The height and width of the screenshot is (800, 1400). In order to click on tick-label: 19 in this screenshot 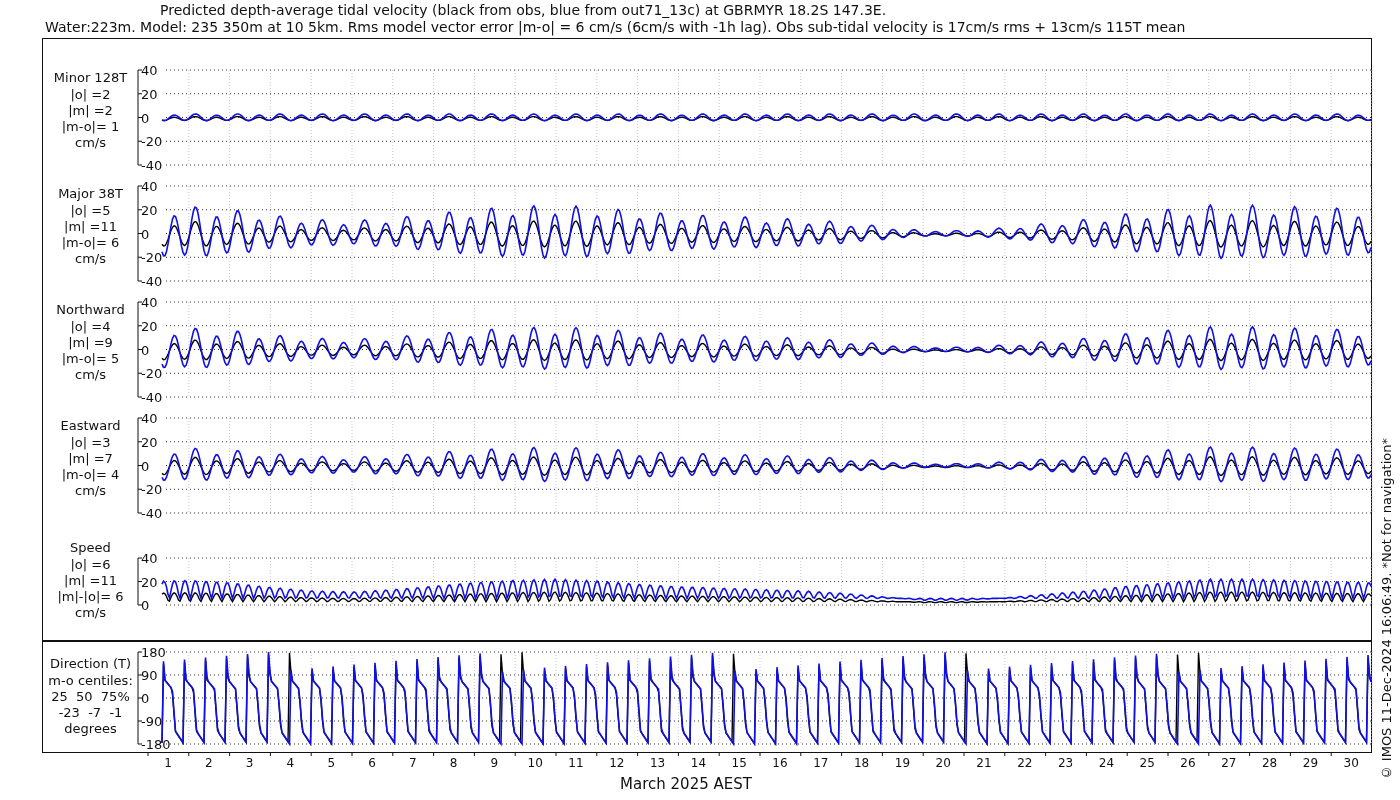, I will do `click(902, 763)`.